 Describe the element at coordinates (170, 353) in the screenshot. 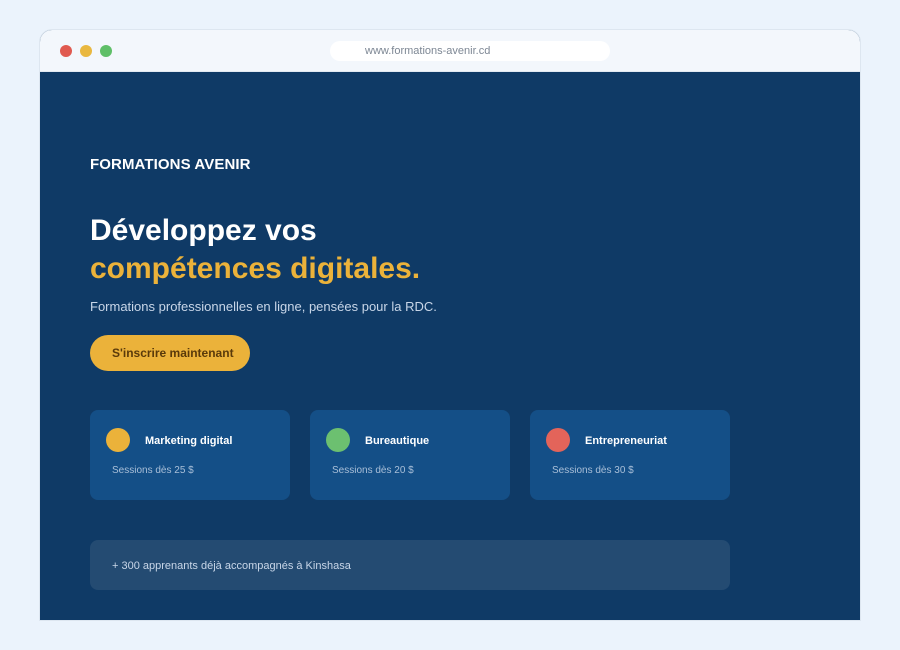

I see `signup-button: S'inscrire maintenant` at that location.